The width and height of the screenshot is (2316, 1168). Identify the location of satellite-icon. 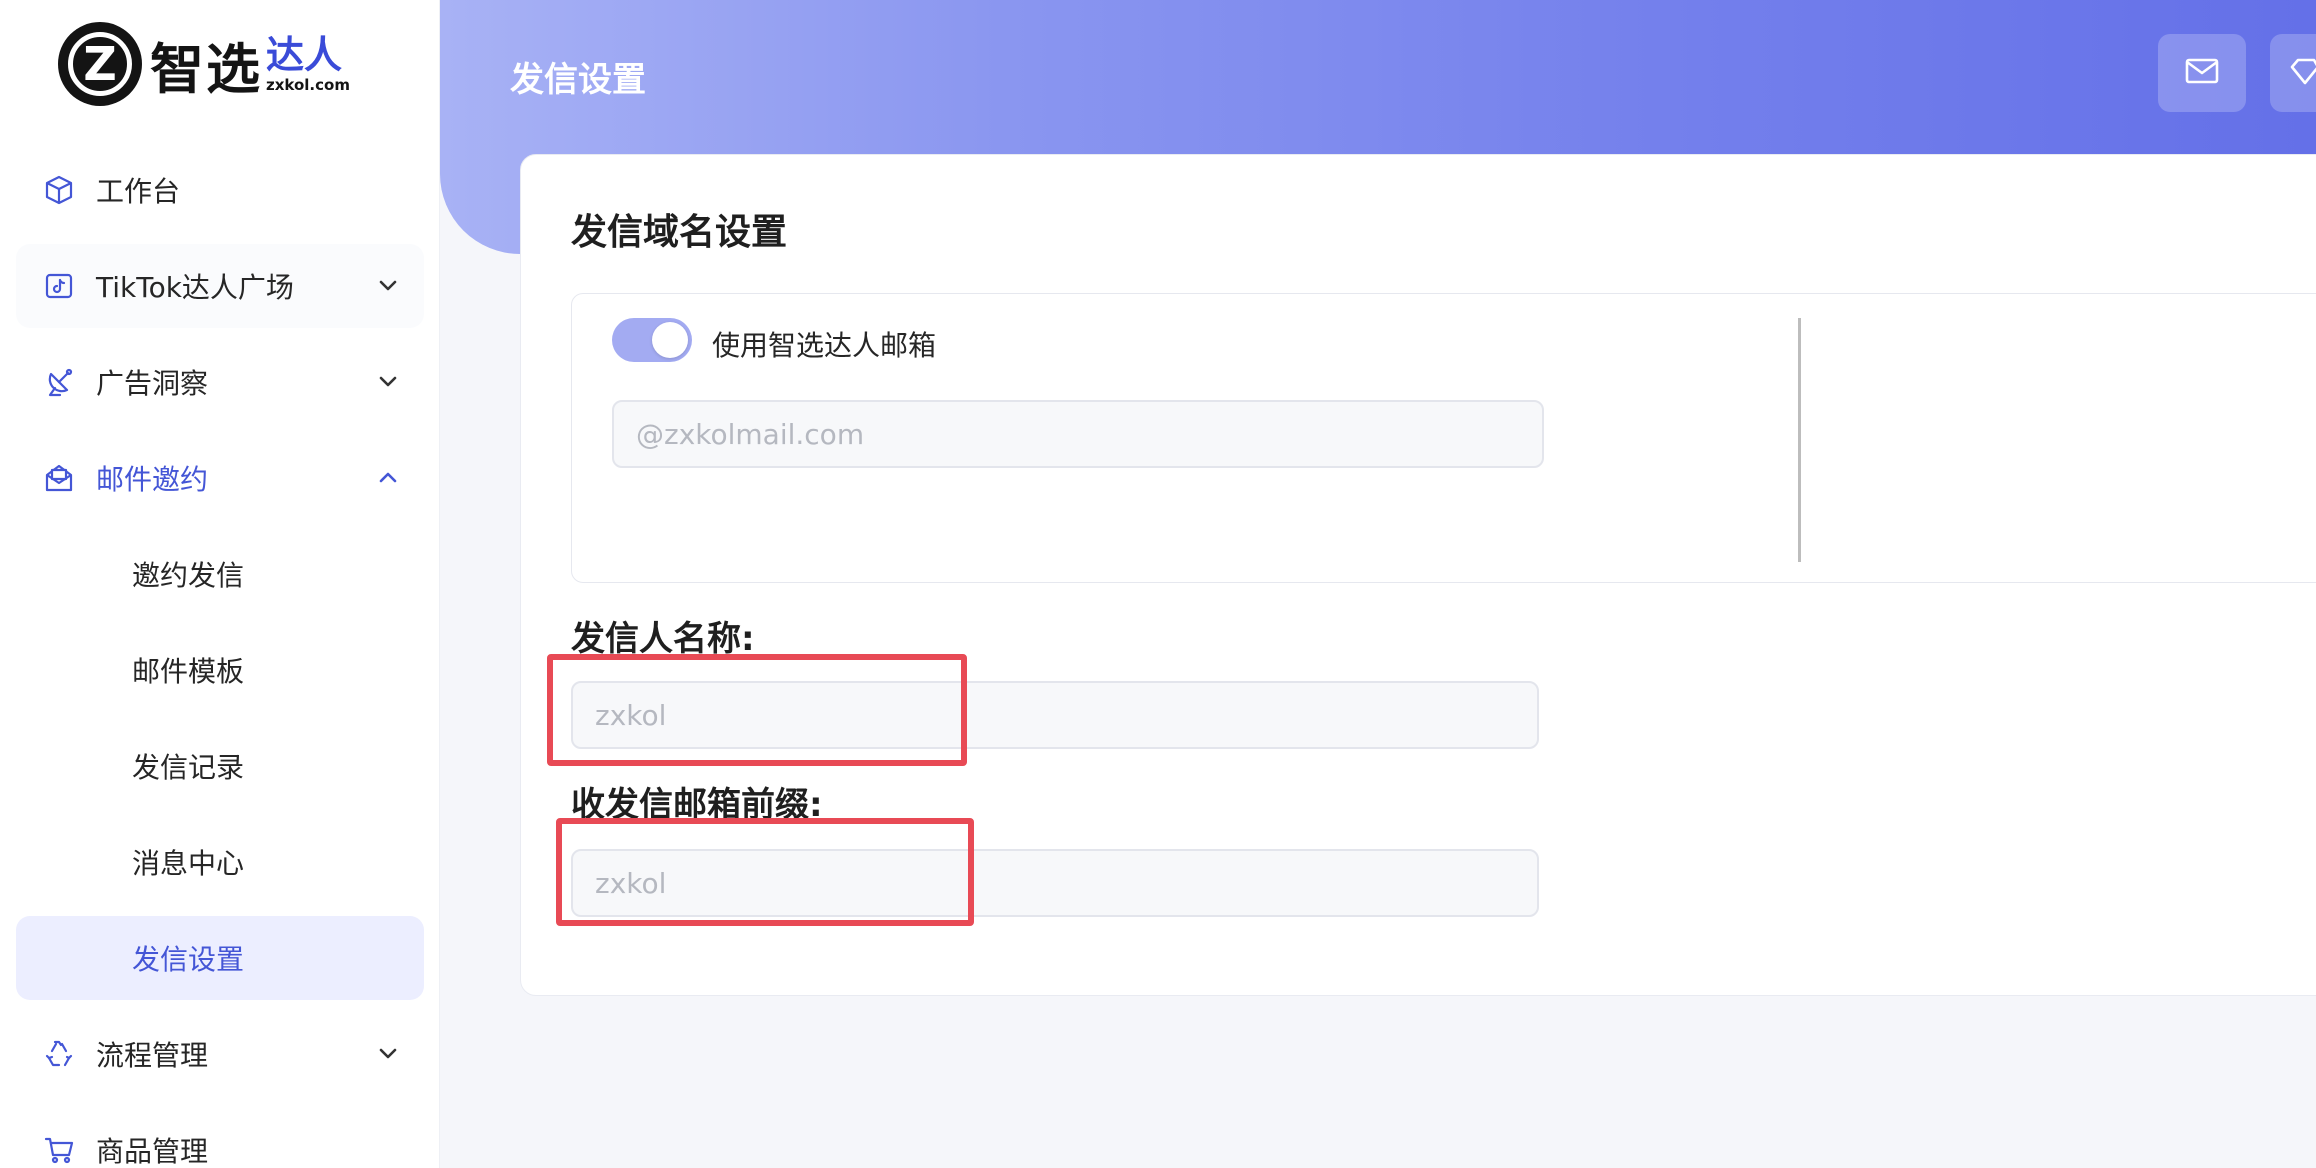
(59, 382).